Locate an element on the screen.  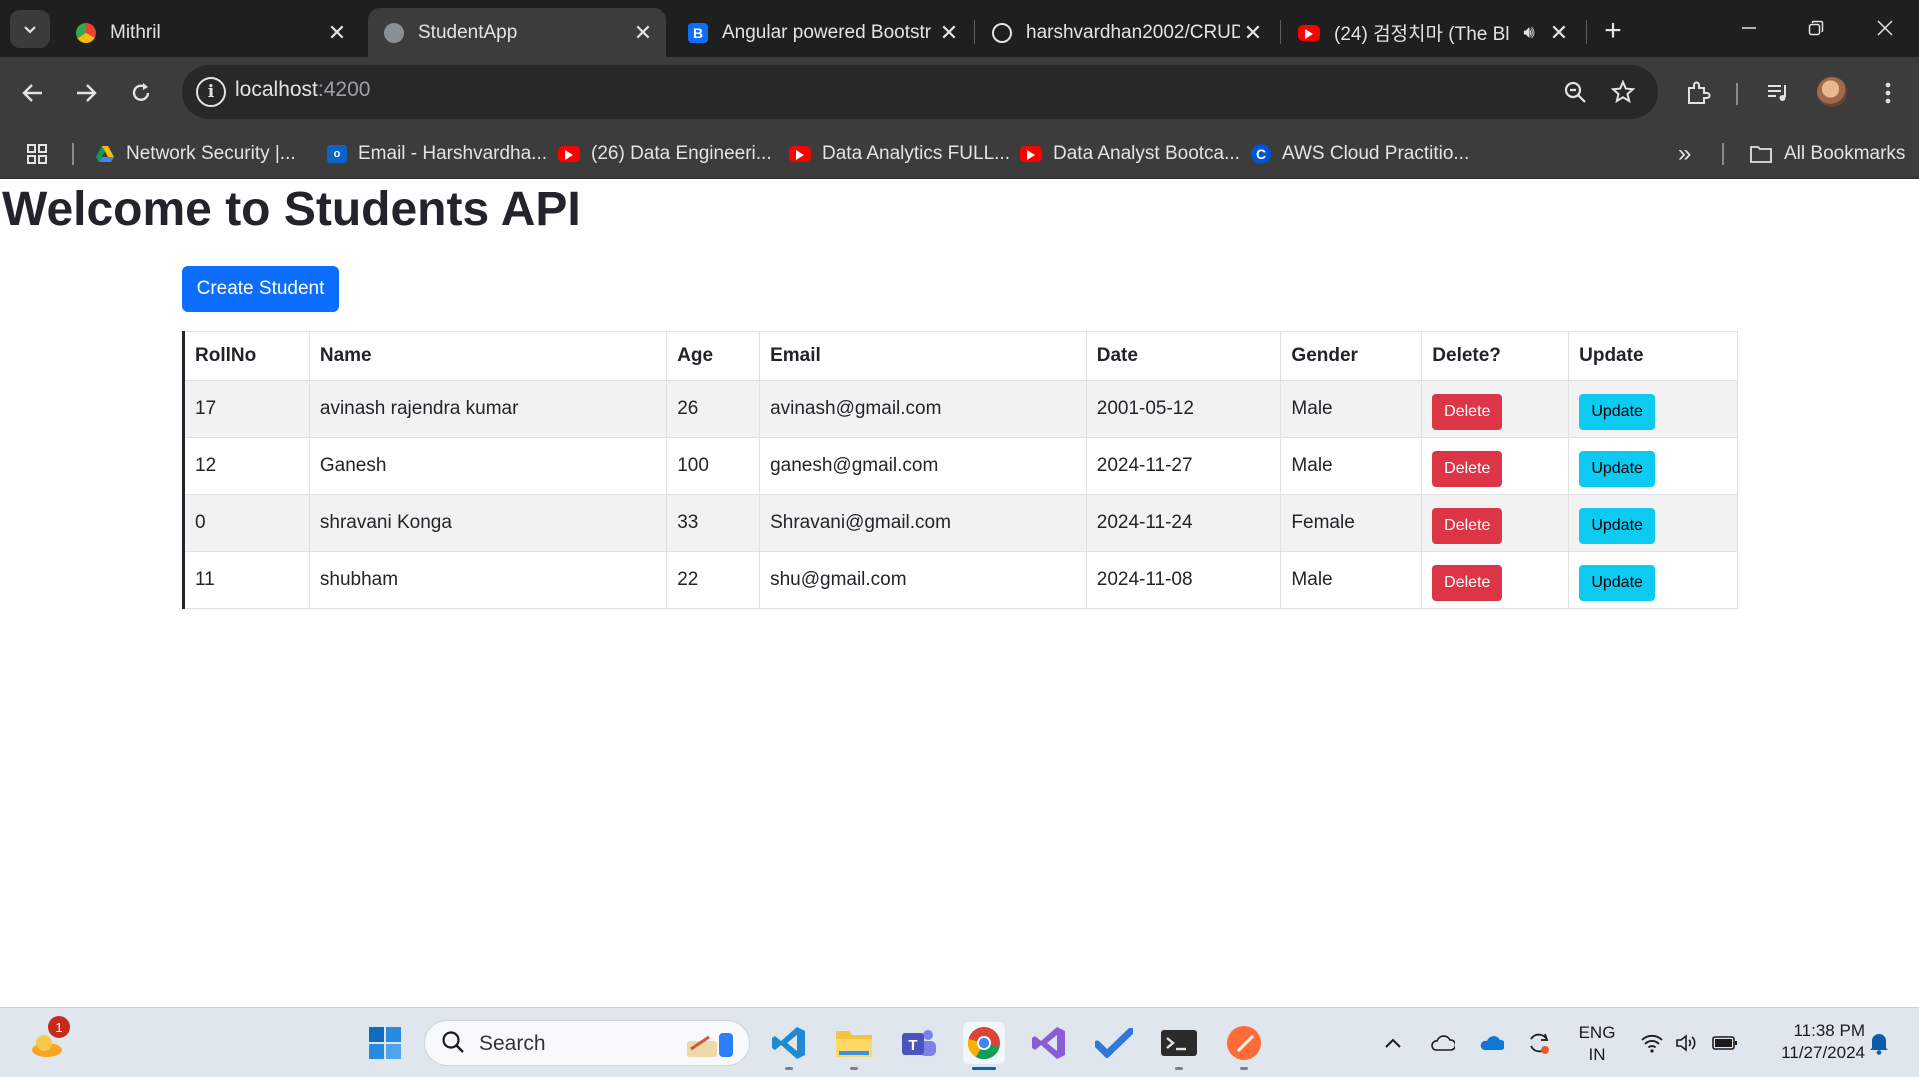
tab-github-crud: harshvardhan2002/CRUD ✕ is located at coordinates (1126, 32).